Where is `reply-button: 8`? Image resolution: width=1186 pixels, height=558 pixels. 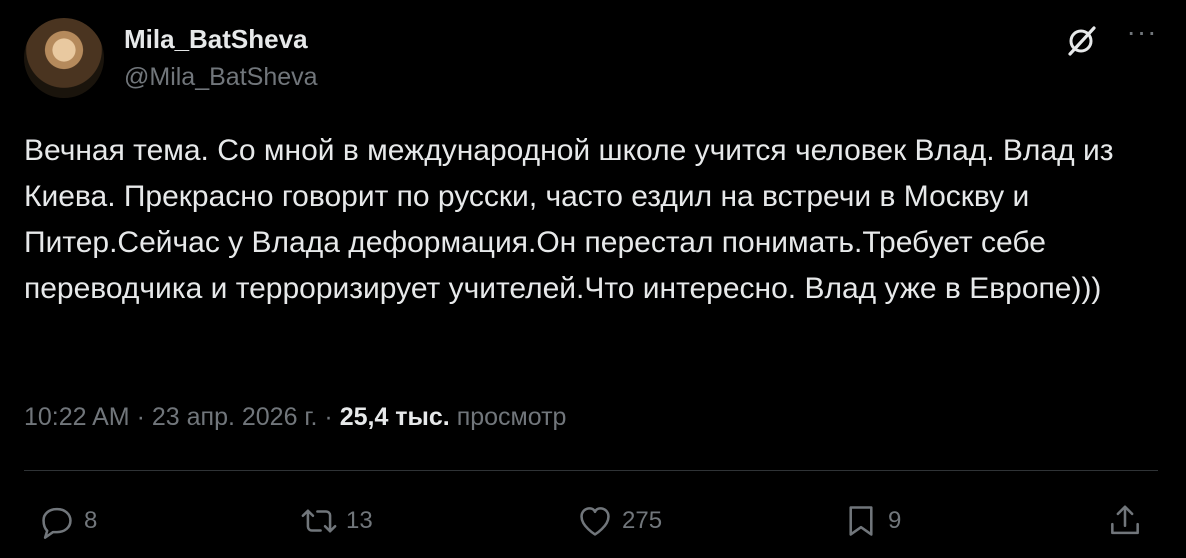 reply-button: 8 is located at coordinates (67, 521).